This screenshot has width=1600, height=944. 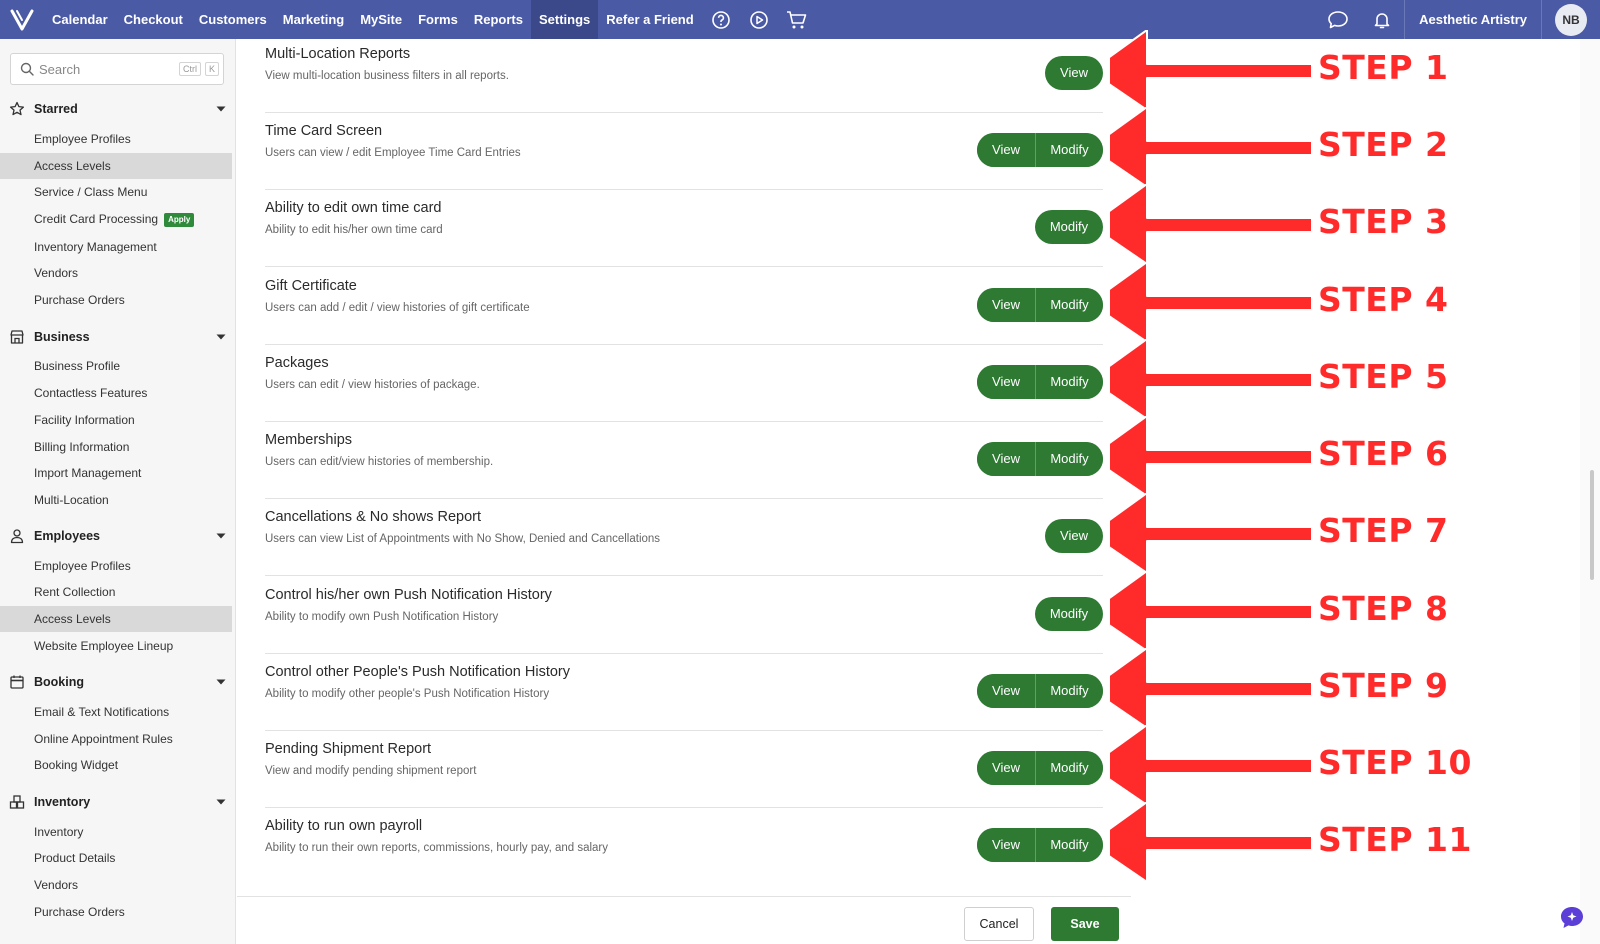 What do you see at coordinates (117, 337) in the screenshot?
I see `sidebar-section-business: Business` at bounding box center [117, 337].